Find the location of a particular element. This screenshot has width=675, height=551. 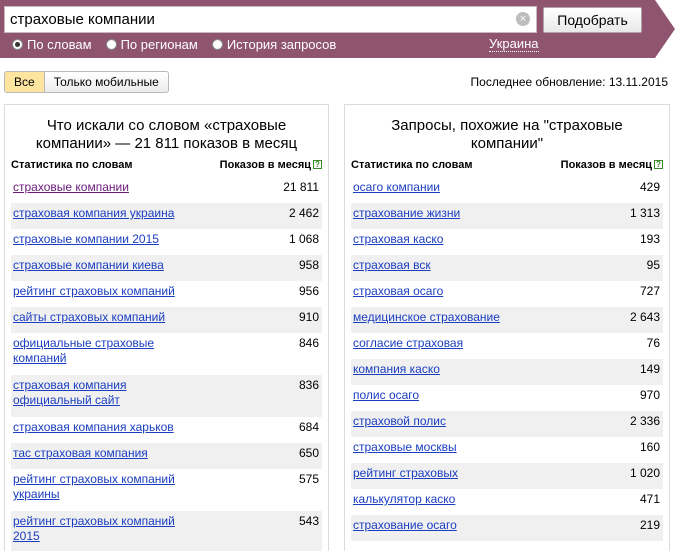

clear-icon: × is located at coordinates (523, 19).